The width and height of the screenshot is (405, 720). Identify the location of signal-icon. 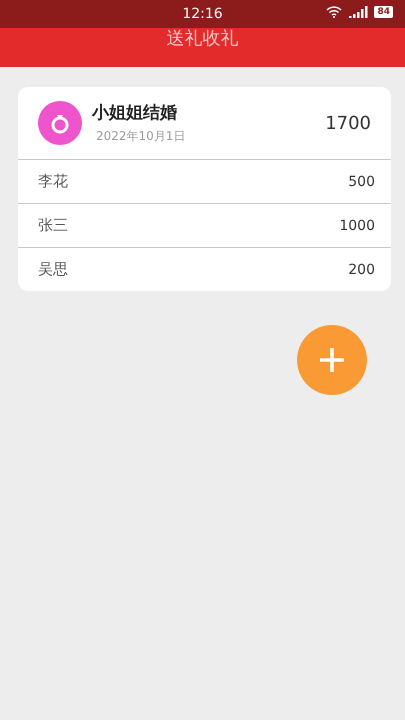
(358, 12).